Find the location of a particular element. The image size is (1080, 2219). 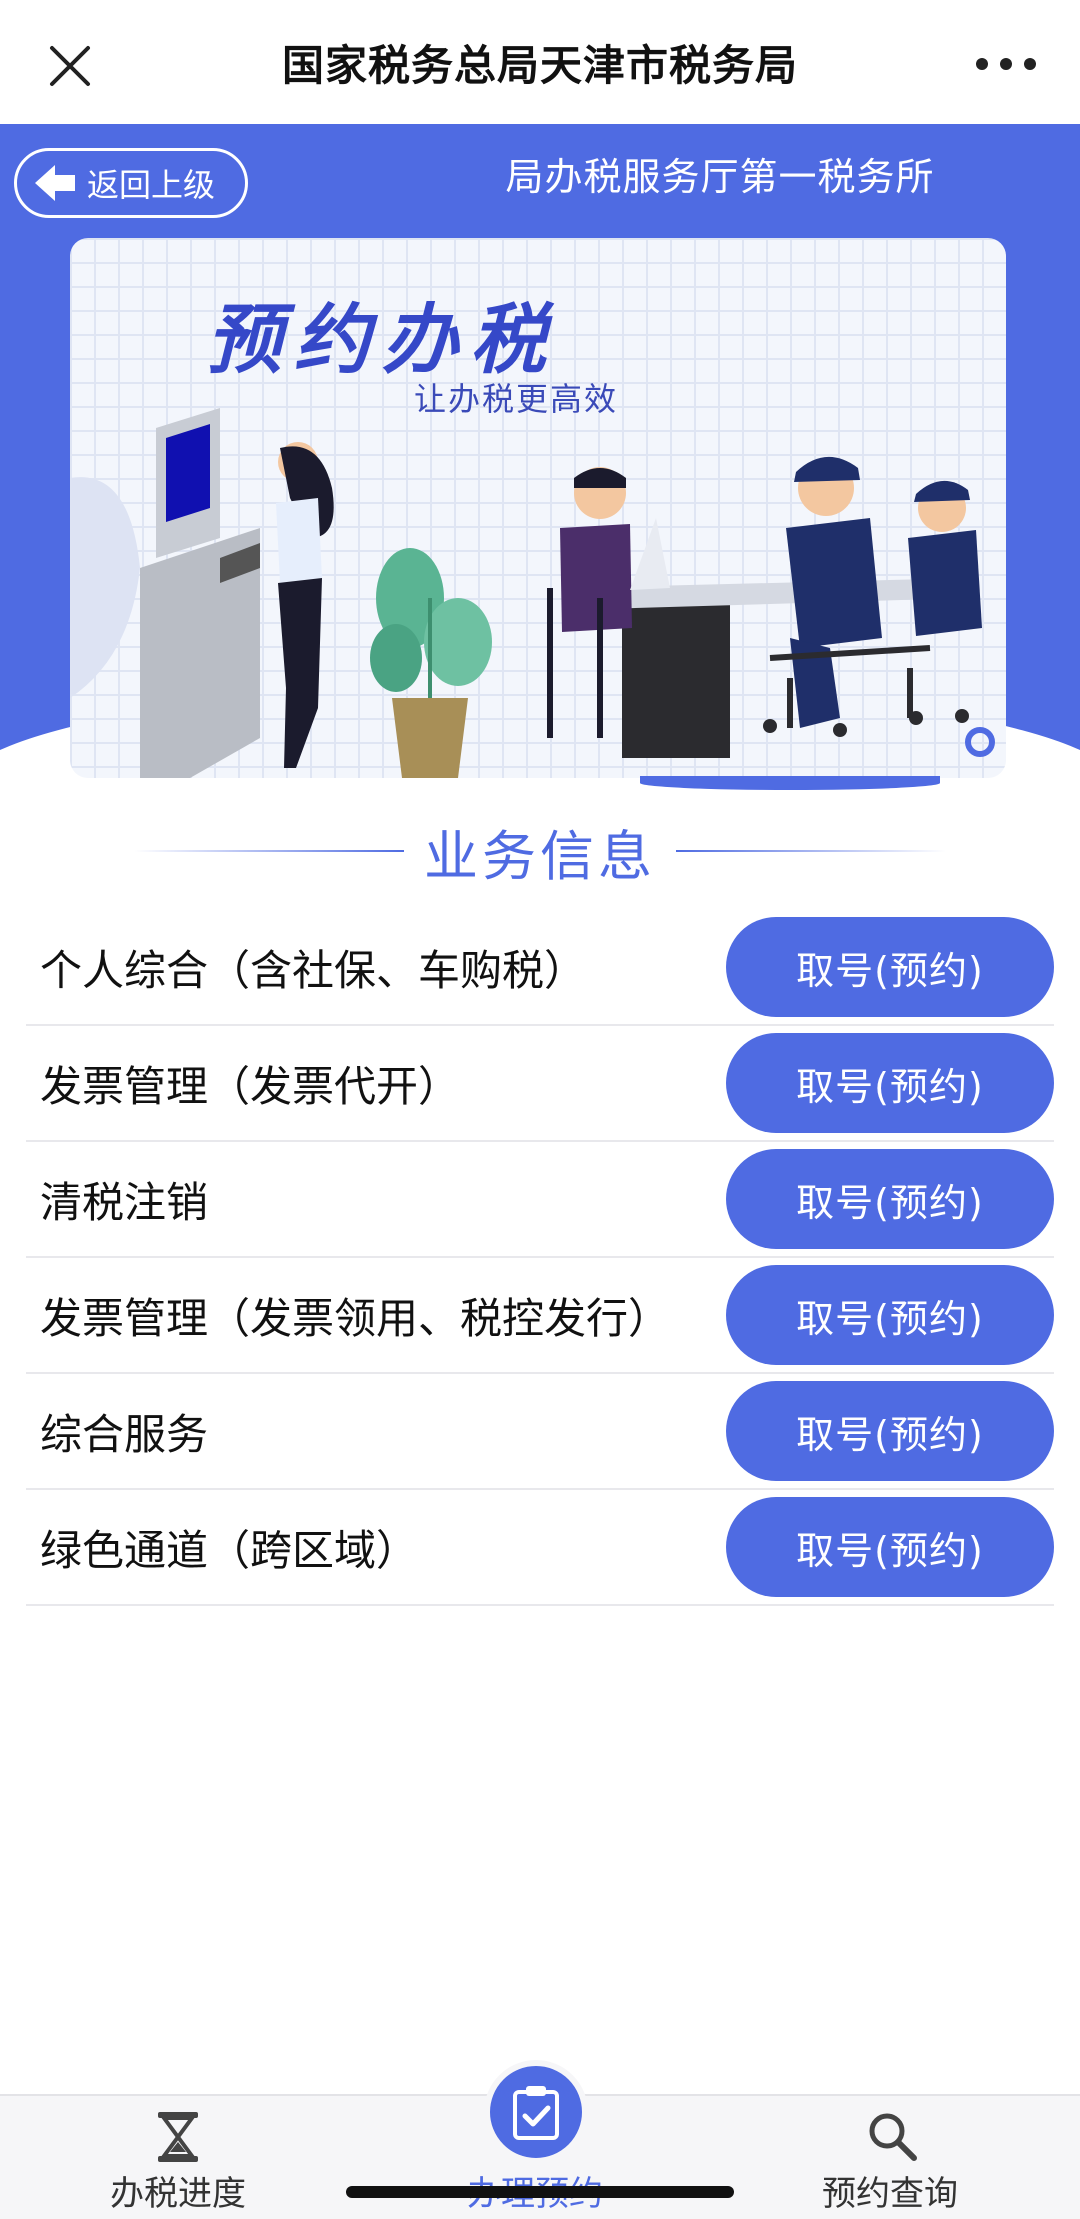

service-row: 绿色通道（跨区域） 取号(预约) is located at coordinates (540, 1548).